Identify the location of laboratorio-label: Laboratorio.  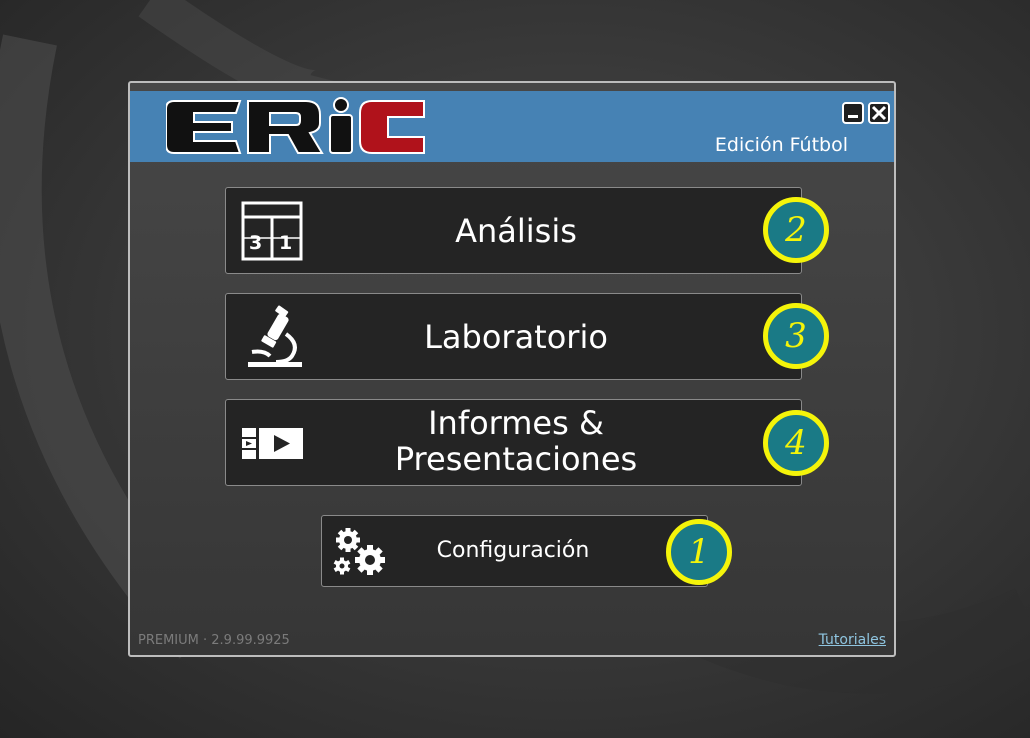
(516, 337).